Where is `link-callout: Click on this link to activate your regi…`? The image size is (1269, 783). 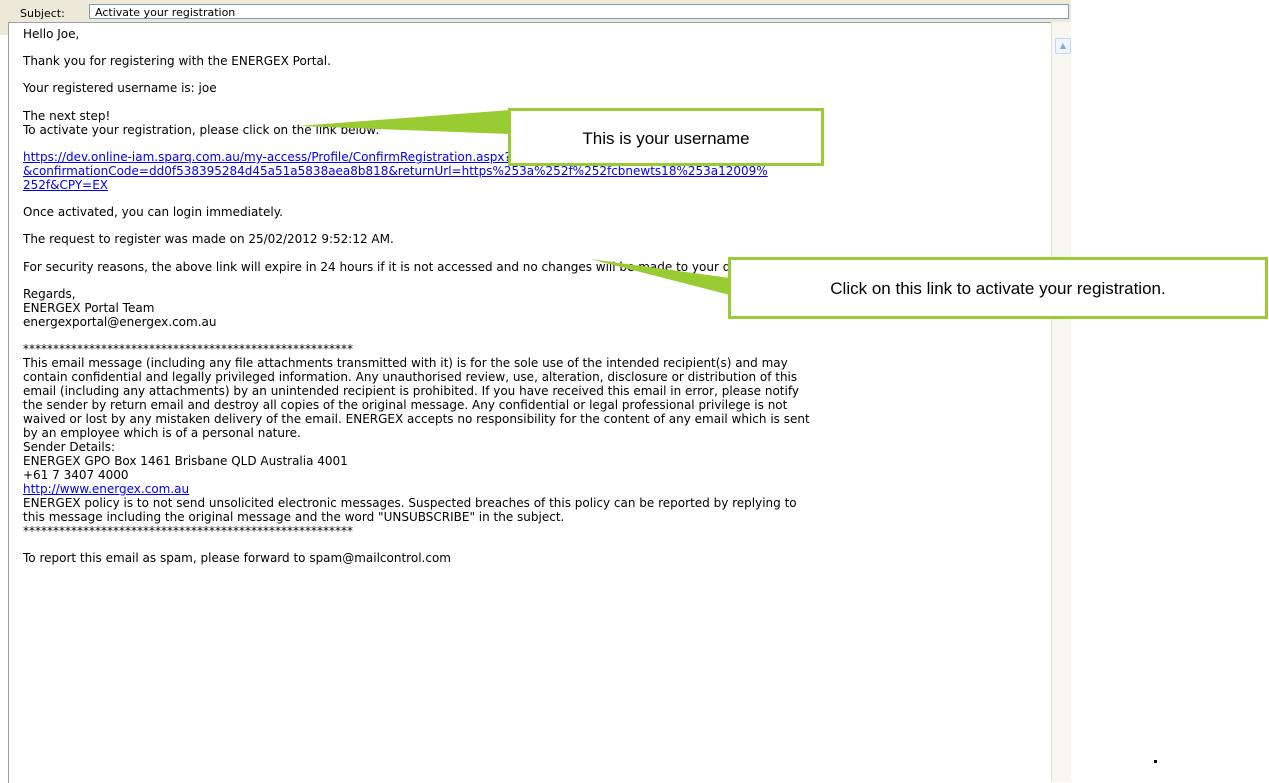 link-callout: Click on this link to activate your regi… is located at coordinates (998, 288).